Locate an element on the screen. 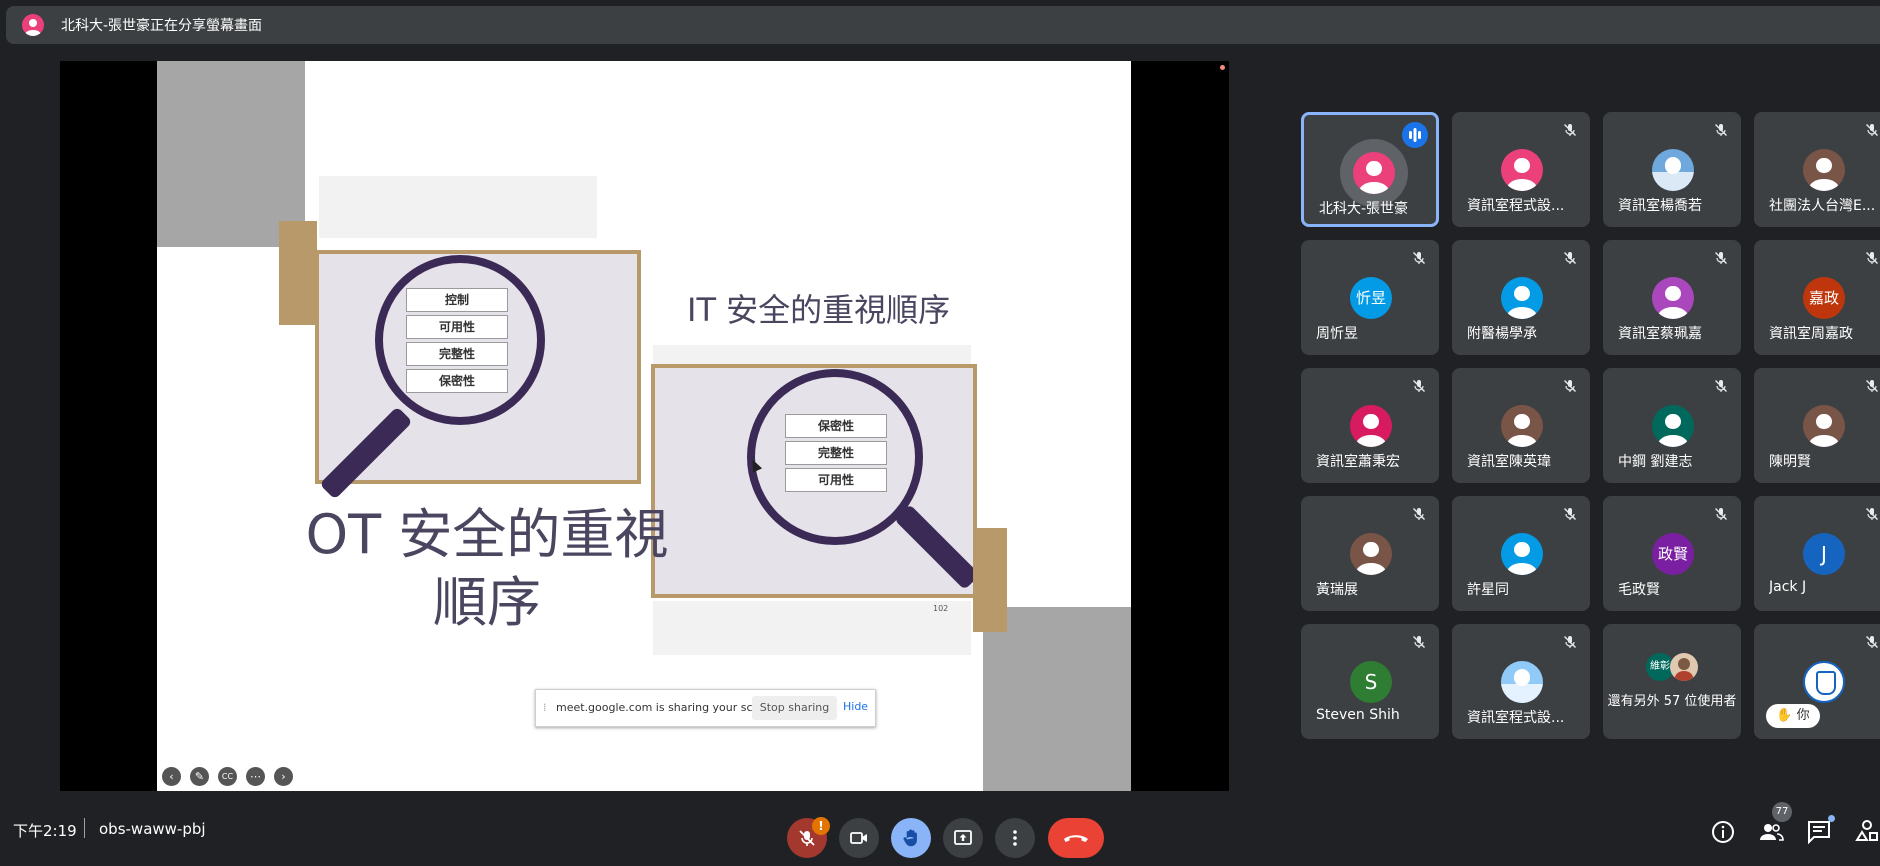 This screenshot has height=866, width=1880. avatar: J is located at coordinates (1824, 554).